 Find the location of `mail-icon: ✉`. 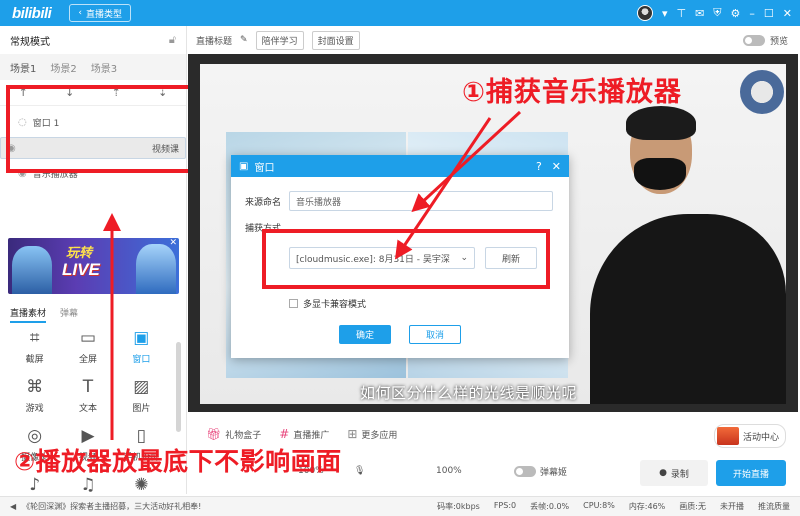

mail-icon: ✉ is located at coordinates (699, 13).